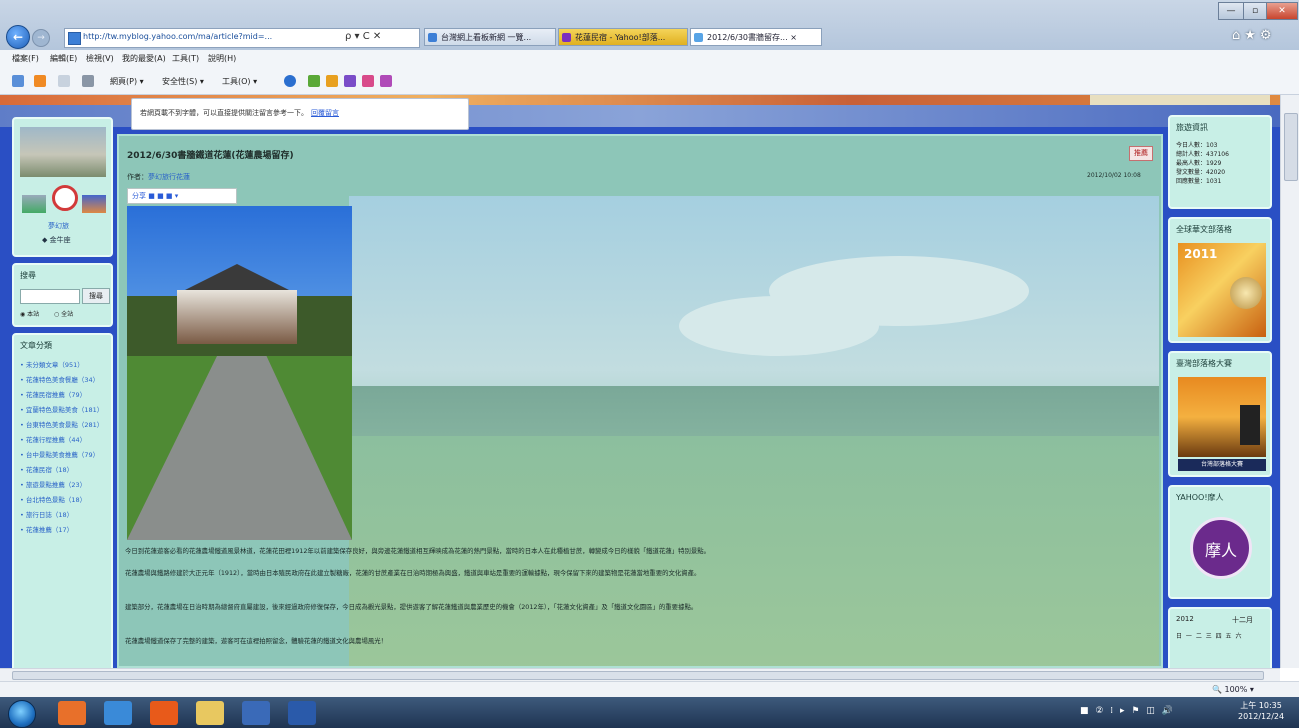 The width and height of the screenshot is (1299, 728). Describe the element at coordinates (18, 37) in the screenshot. I see `back-button: ←` at that location.